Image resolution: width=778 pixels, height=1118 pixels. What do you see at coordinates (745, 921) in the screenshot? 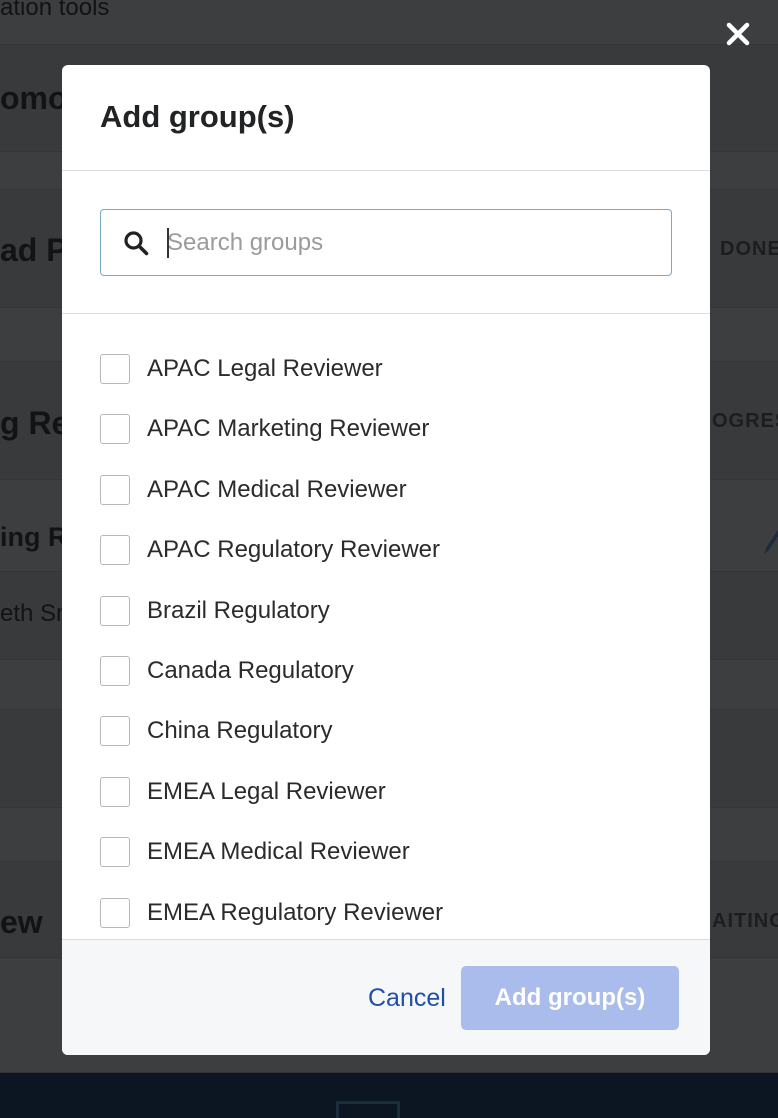
I see `bg-status: AITING` at bounding box center [745, 921].